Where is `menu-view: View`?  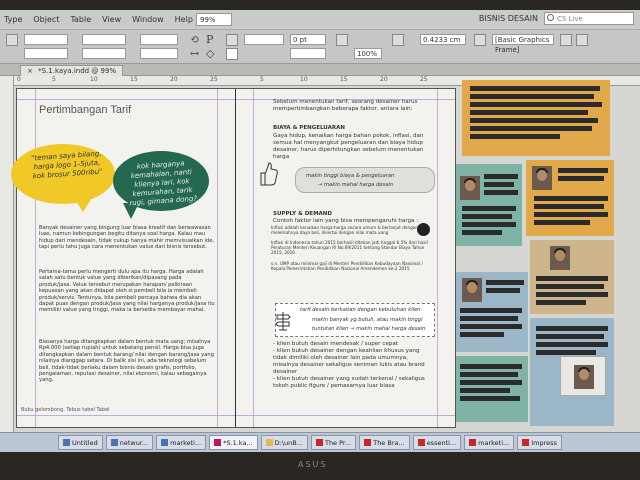
menu-view: View is located at coordinates (111, 19).